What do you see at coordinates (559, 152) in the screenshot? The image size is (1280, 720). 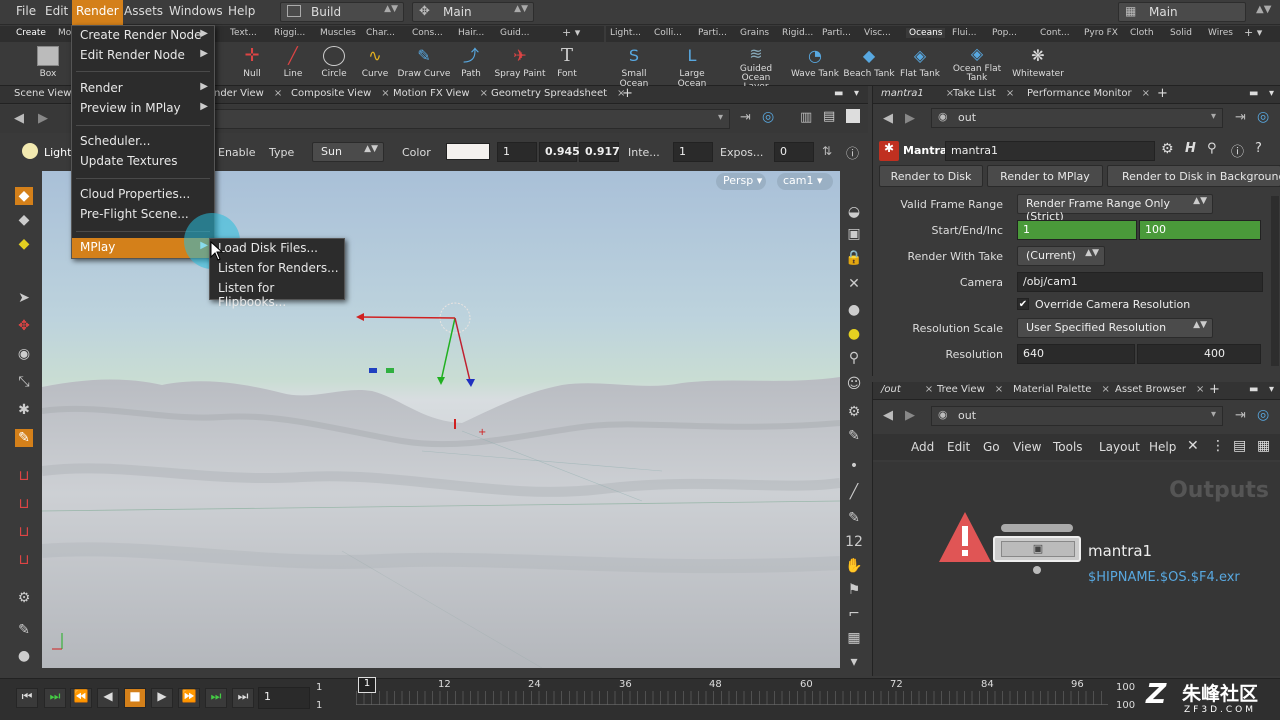 I see `color-g-field: 0.945` at bounding box center [559, 152].